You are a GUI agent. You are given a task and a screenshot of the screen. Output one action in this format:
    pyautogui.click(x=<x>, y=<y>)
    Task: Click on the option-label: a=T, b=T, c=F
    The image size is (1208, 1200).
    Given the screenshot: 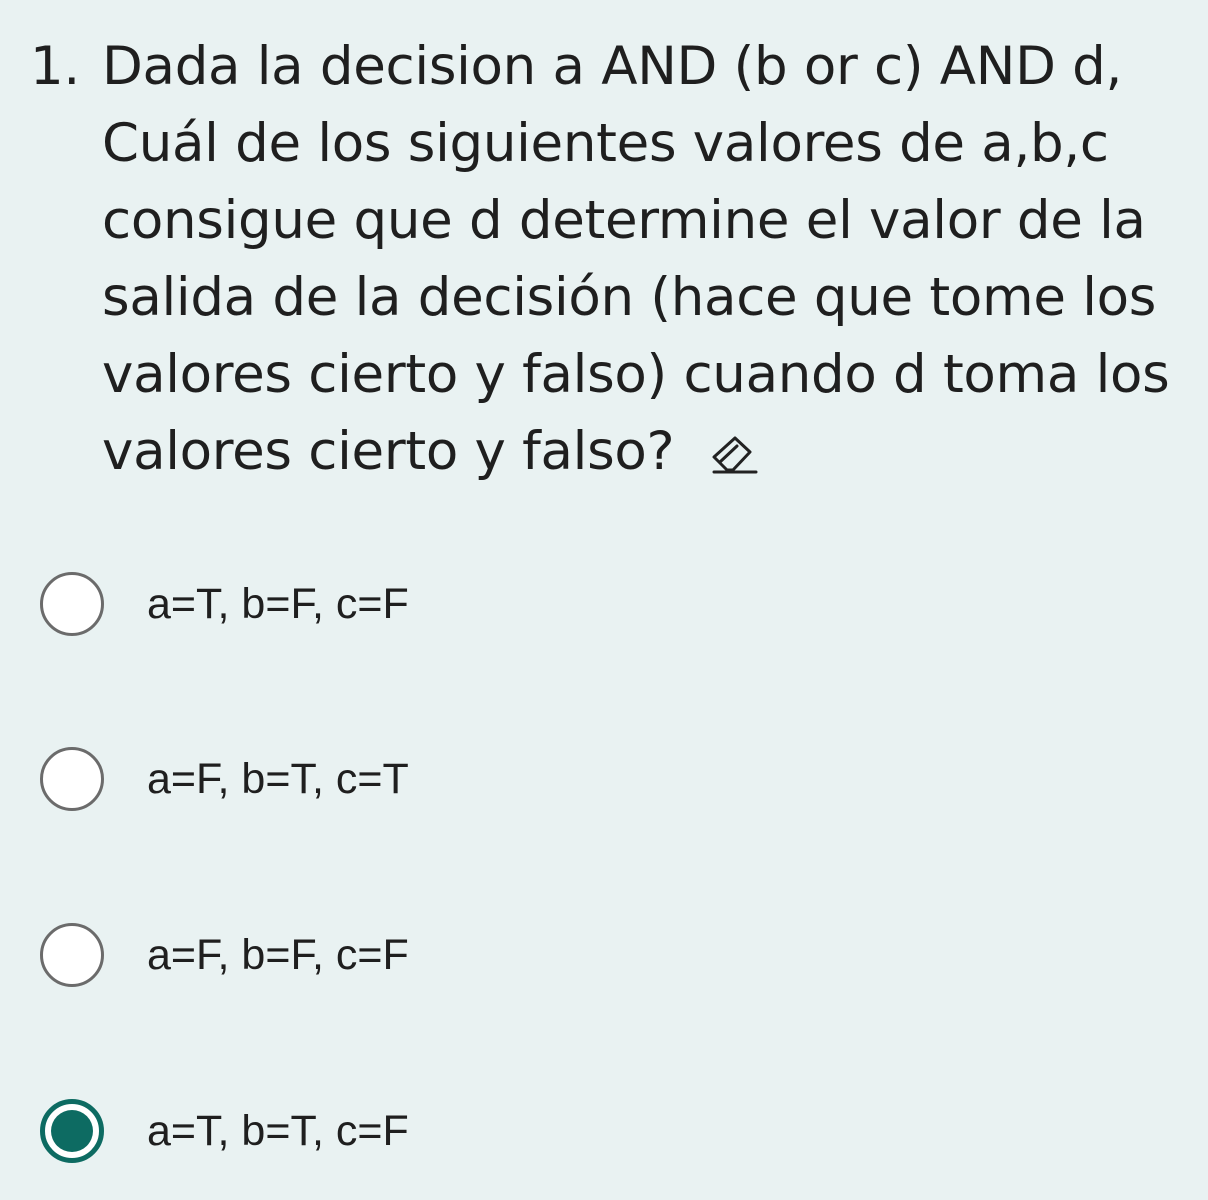 What is the action you would take?
    pyautogui.click(x=278, y=1130)
    